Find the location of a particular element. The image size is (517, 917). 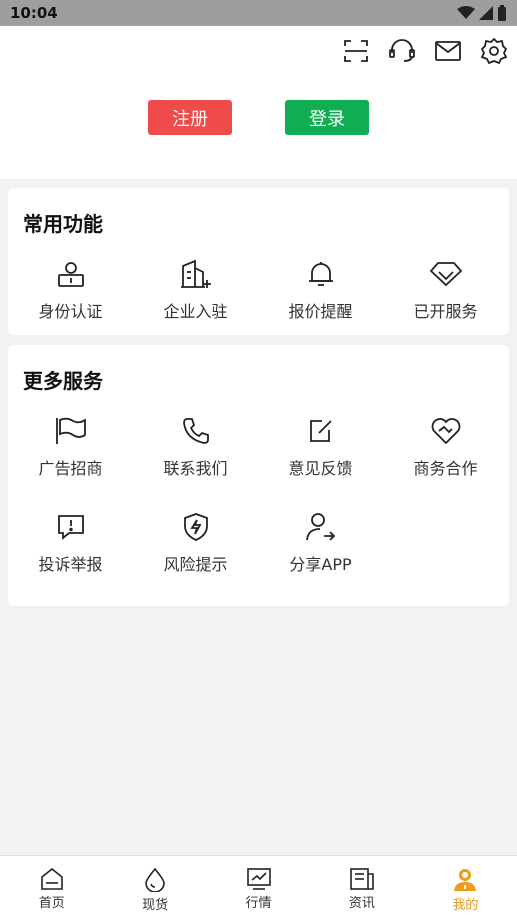

grid-item-label: 报价提醒 is located at coordinates (320, 311).